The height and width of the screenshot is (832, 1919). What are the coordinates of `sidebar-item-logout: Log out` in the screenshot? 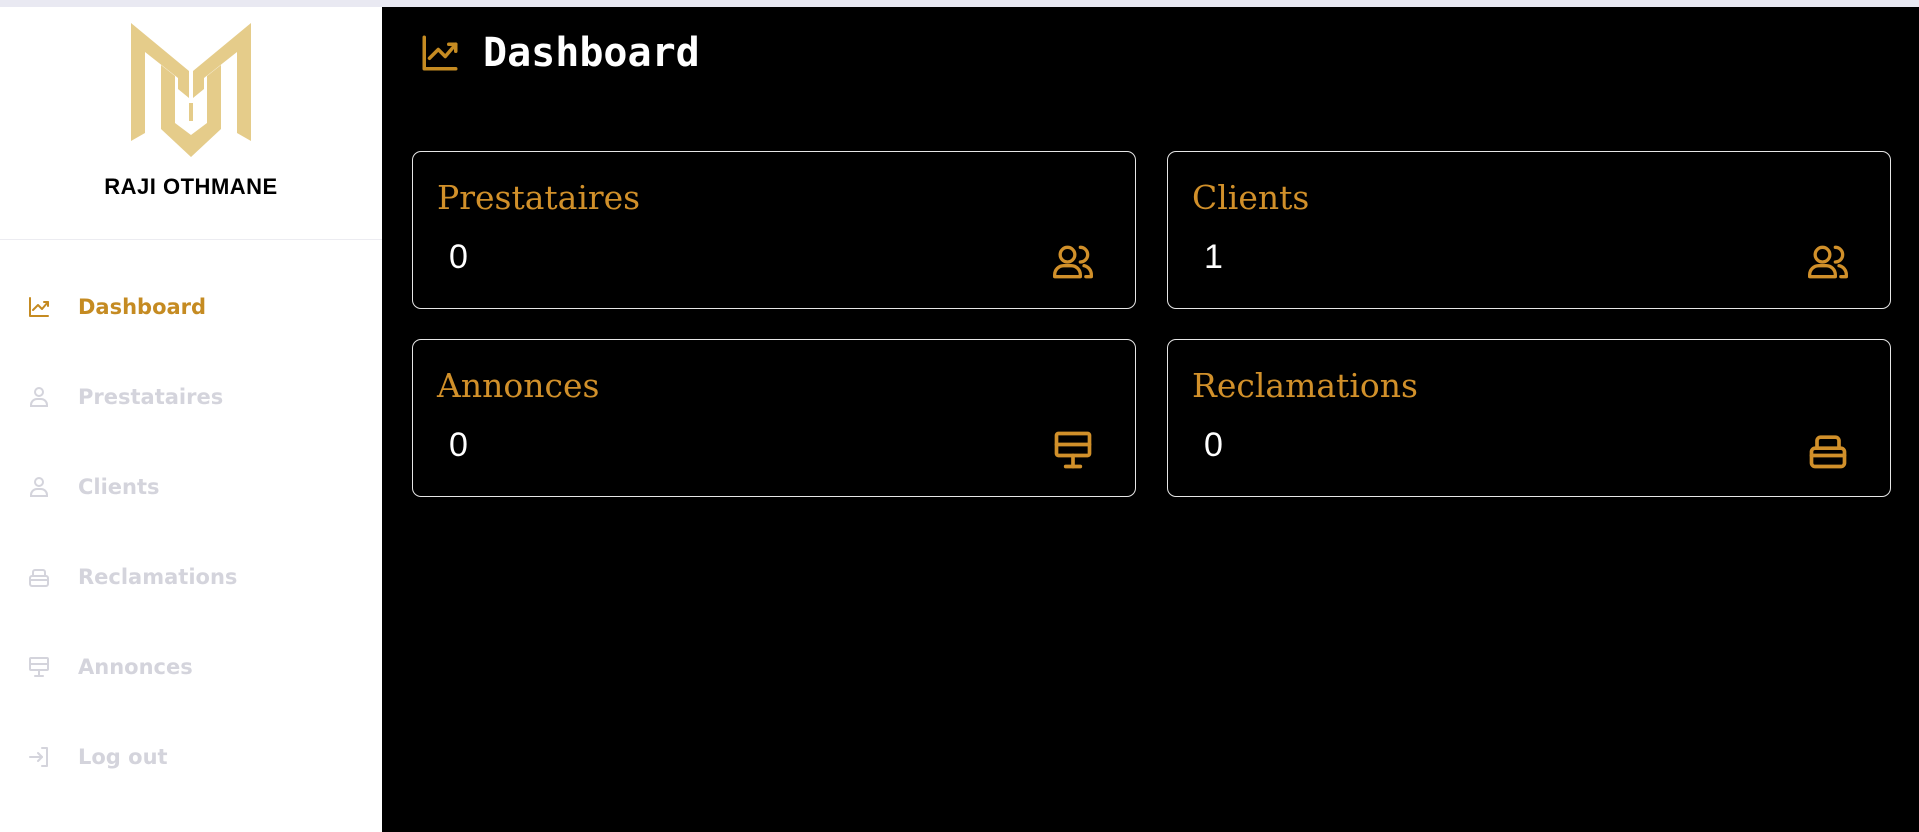 It's located at (191, 757).